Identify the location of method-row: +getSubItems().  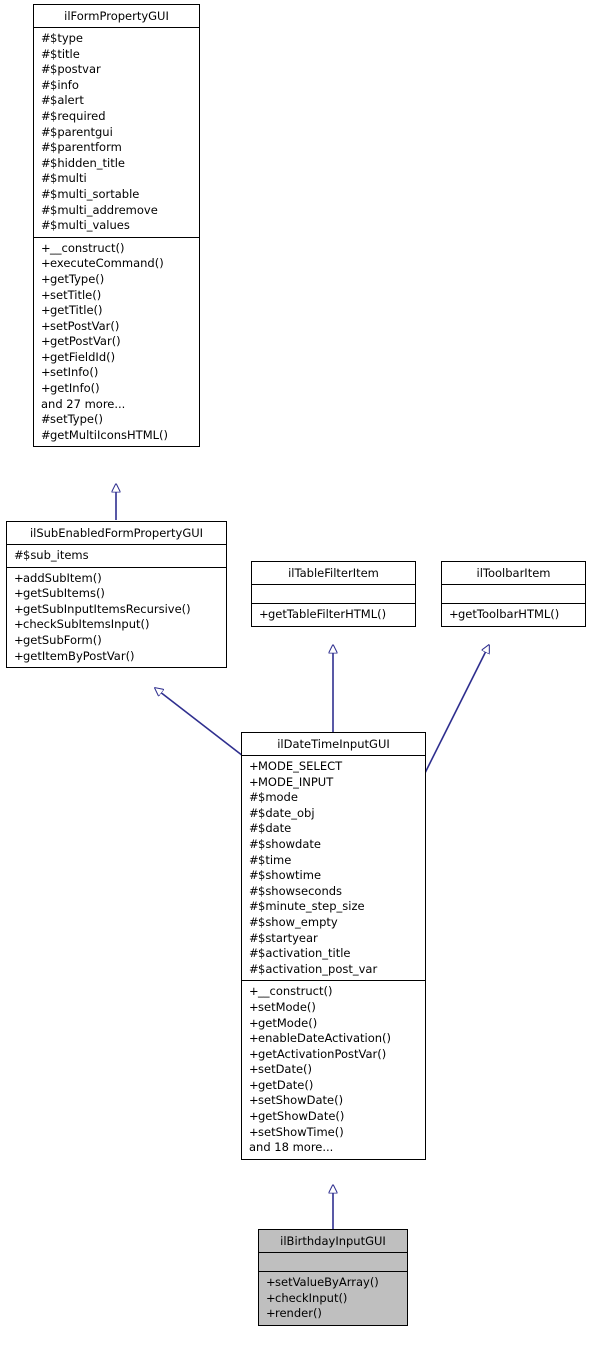
(117, 594).